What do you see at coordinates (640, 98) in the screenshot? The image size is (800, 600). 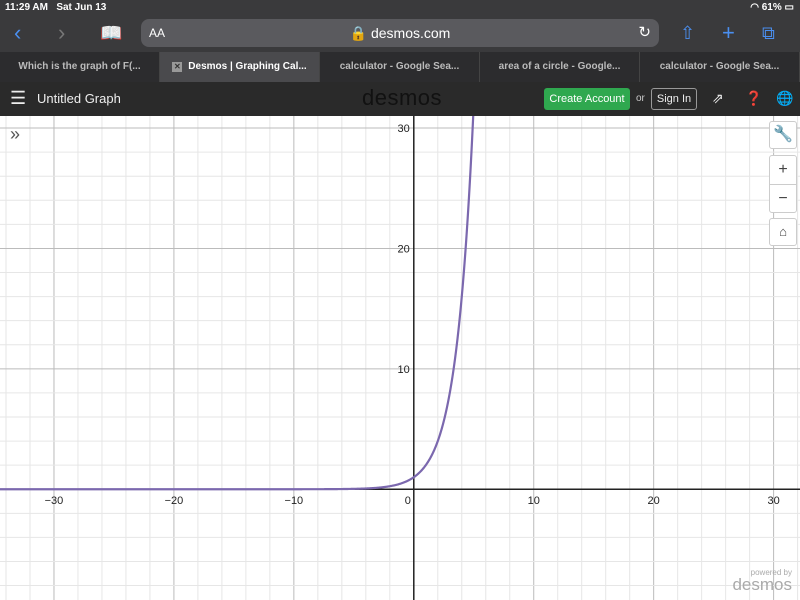 I see `or-label: or` at bounding box center [640, 98].